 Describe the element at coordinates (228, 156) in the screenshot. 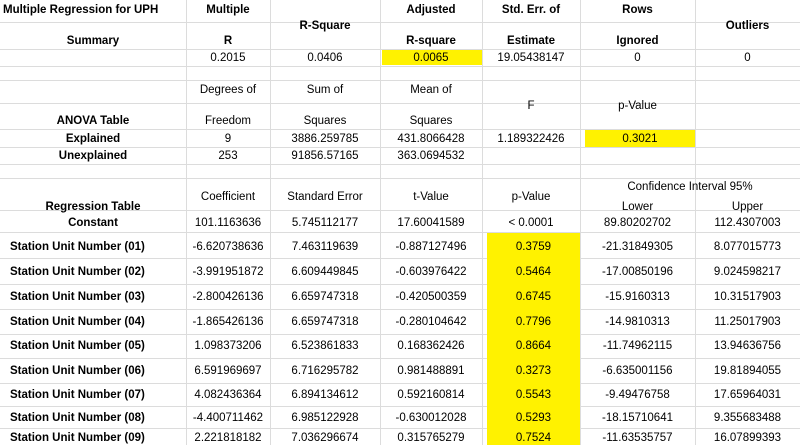

I see `anova-cell-df: 253` at that location.